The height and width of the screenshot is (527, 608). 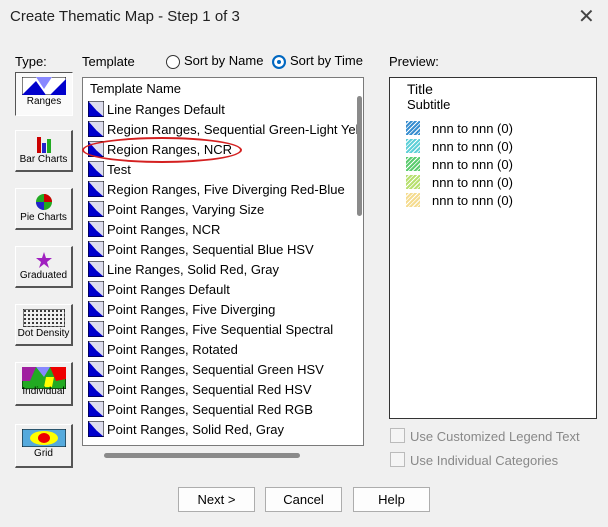 I want to click on list-item-label: Region Ranges, NCR, so click(x=170, y=149).